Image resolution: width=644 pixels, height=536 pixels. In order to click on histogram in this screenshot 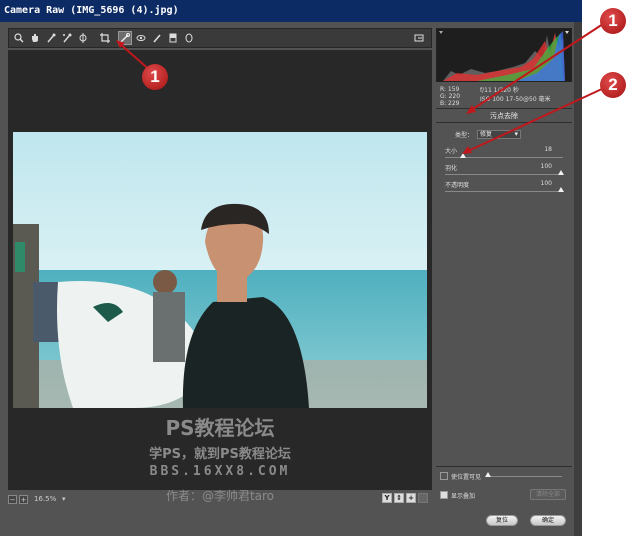, I will do `click(504, 55)`.